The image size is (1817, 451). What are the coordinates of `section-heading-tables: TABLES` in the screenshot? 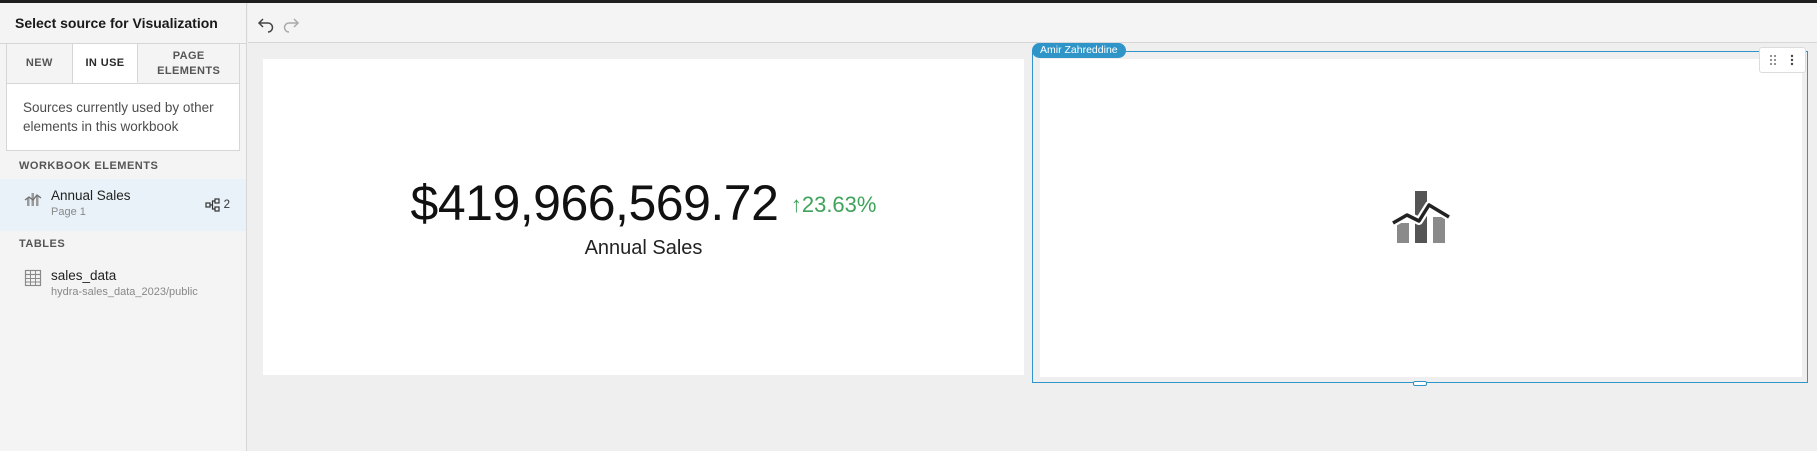 It's located at (42, 244).